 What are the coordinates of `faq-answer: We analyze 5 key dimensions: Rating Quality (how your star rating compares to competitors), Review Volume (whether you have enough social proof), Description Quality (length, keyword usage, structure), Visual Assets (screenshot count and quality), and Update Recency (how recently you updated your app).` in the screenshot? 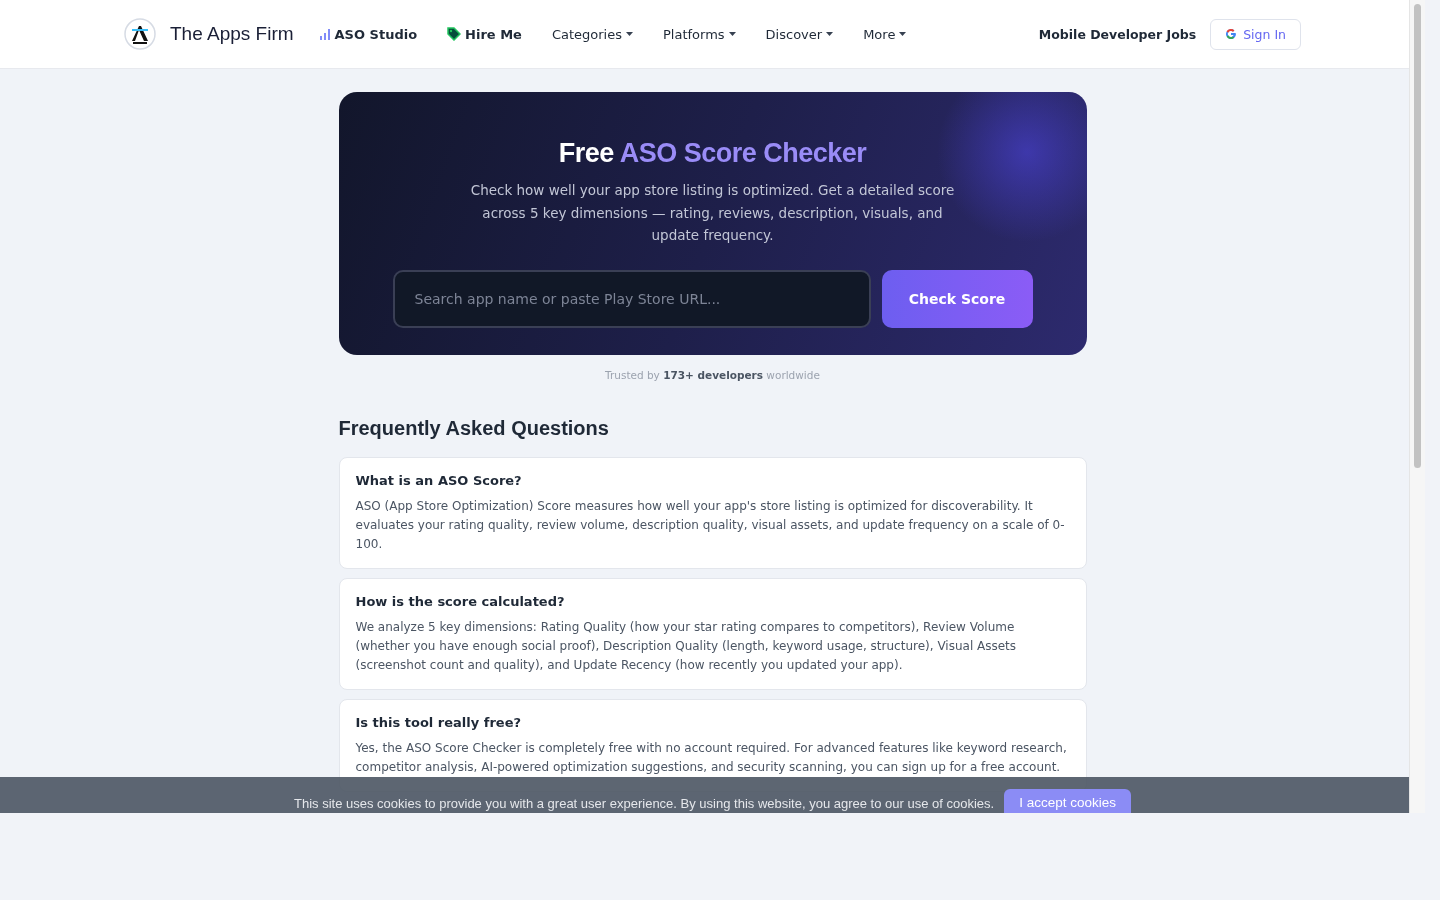 It's located at (686, 646).